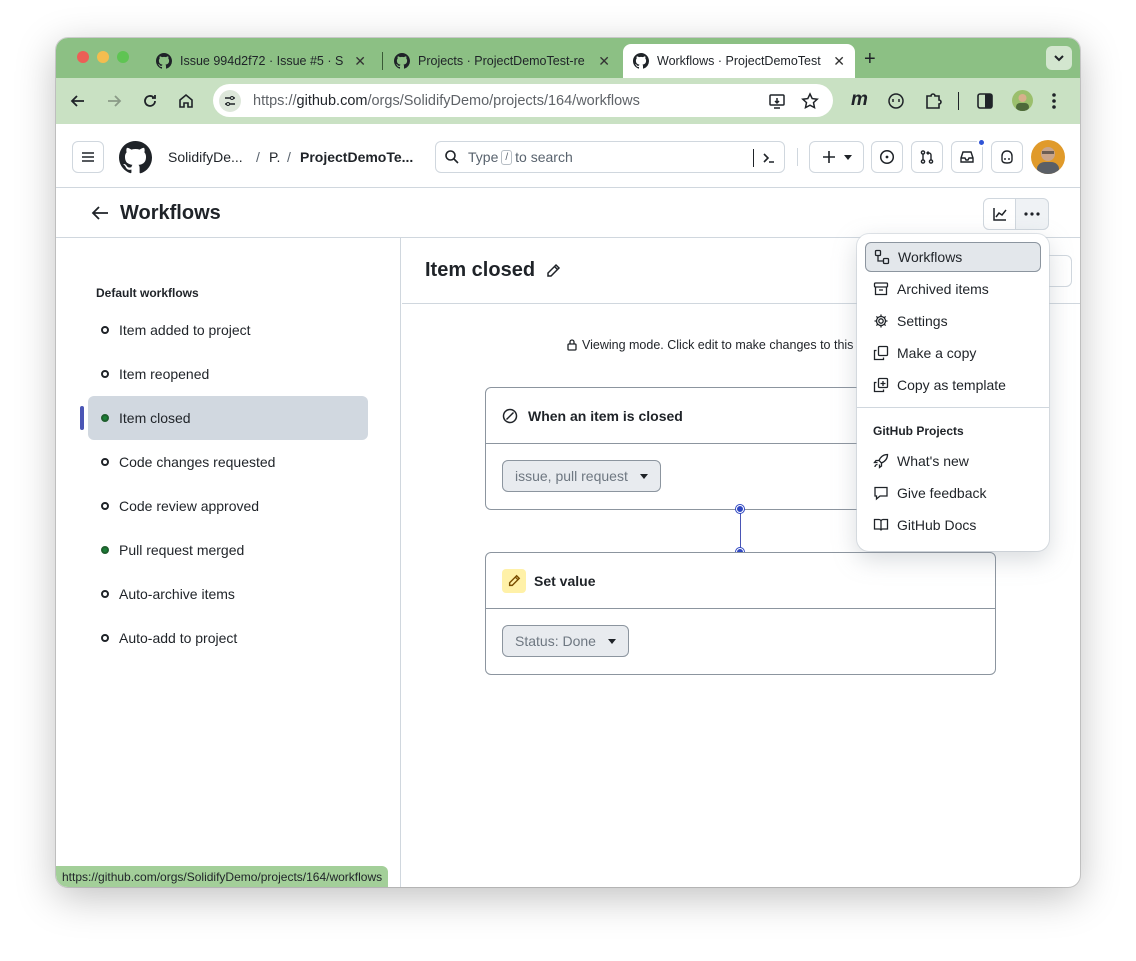  What do you see at coordinates (953, 353) in the screenshot?
I see `menu-item-make-a-copy: Make a copy` at bounding box center [953, 353].